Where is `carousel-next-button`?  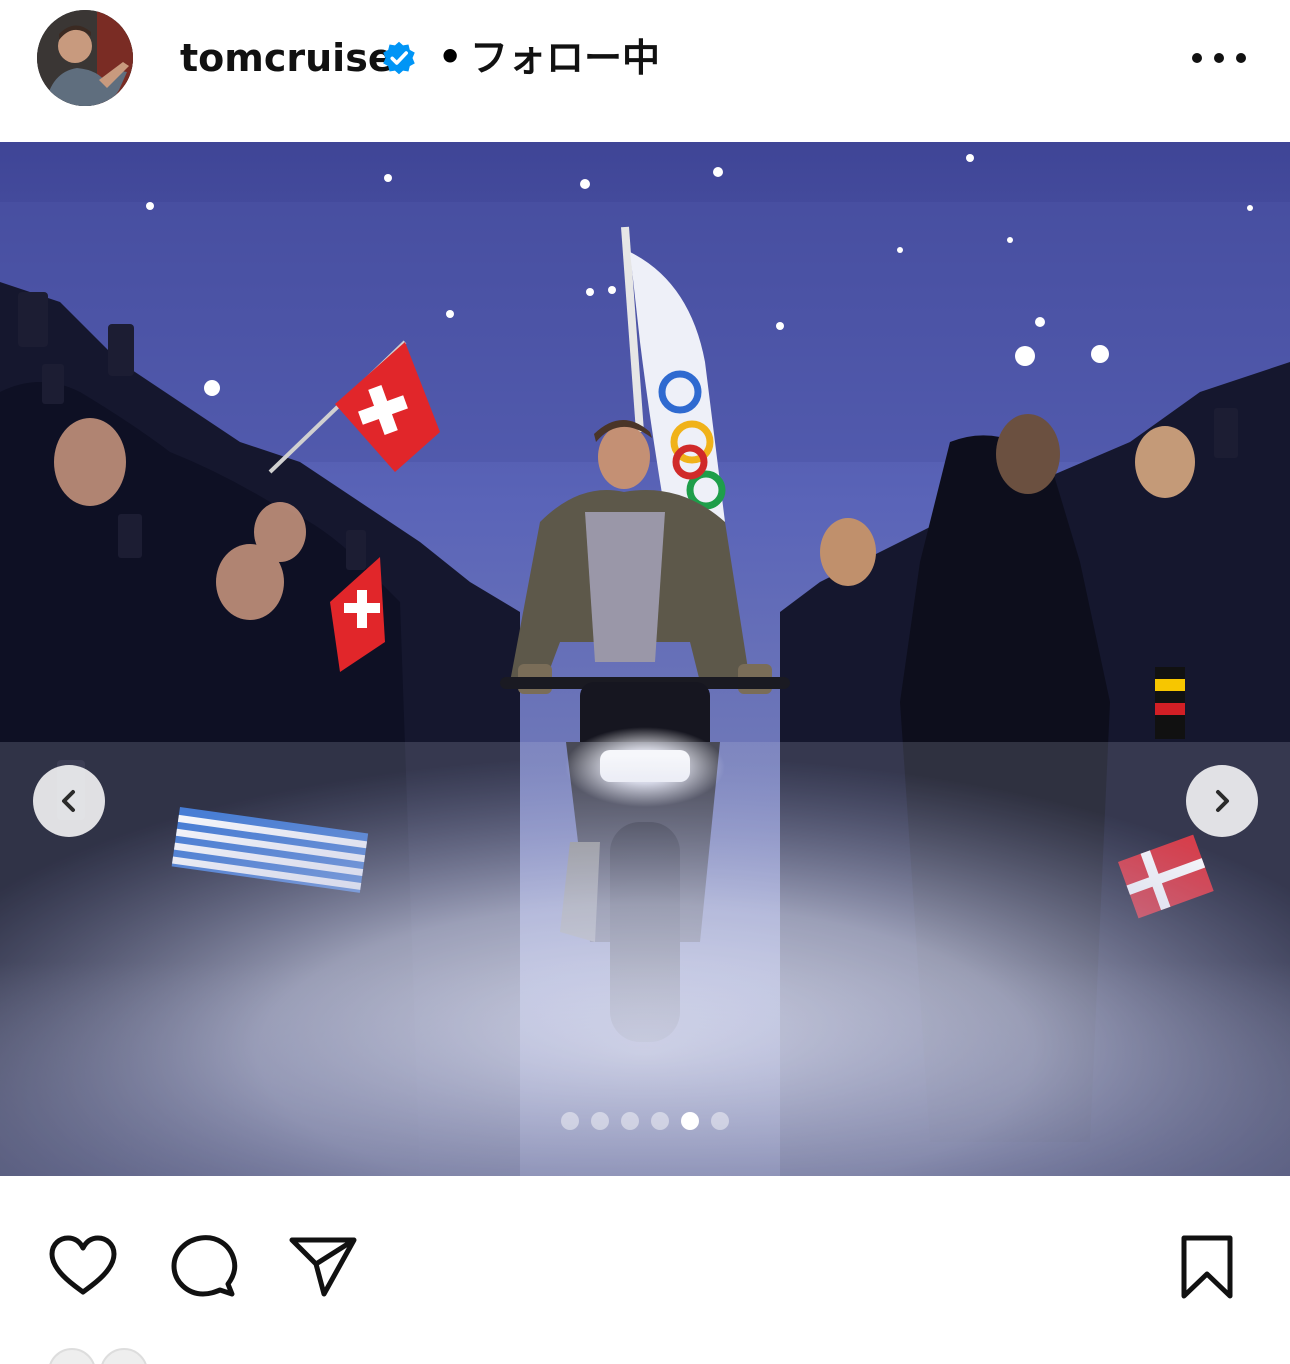
carousel-next-button is located at coordinates (1222, 801).